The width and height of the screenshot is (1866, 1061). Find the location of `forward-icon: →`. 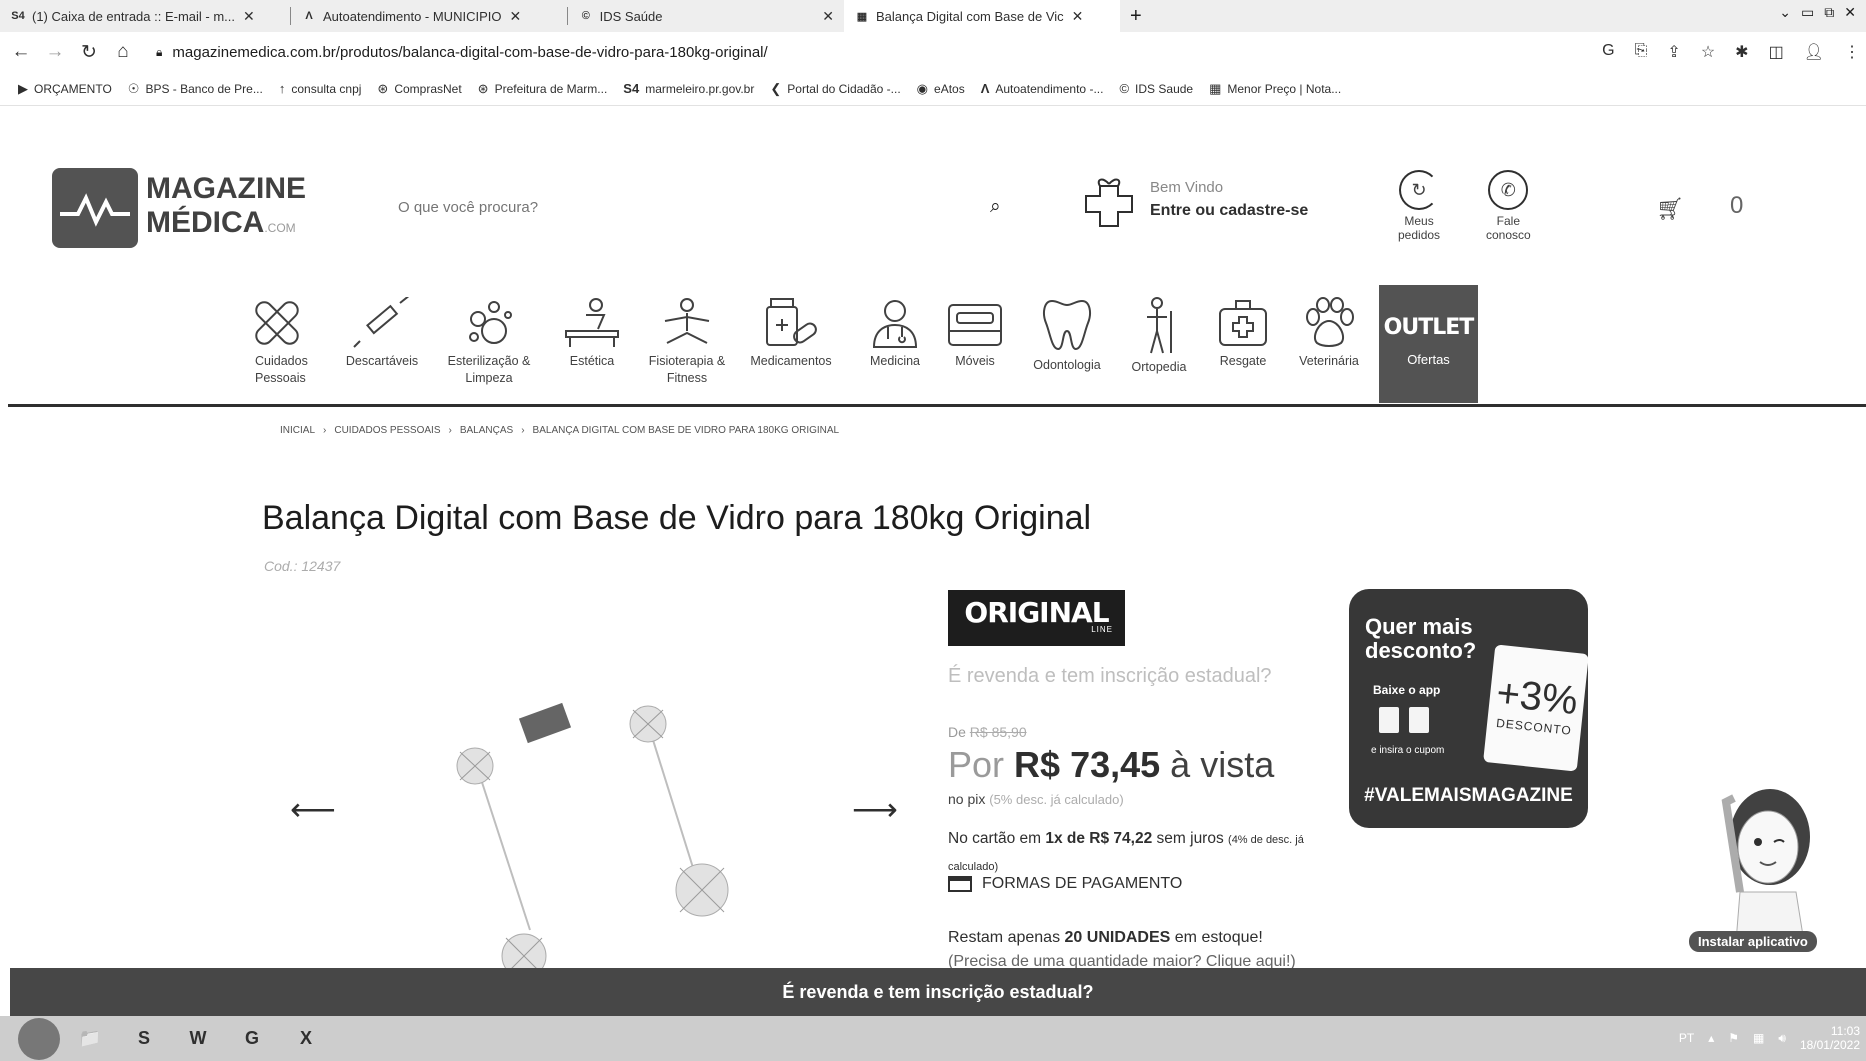

forward-icon: → is located at coordinates (55, 52).